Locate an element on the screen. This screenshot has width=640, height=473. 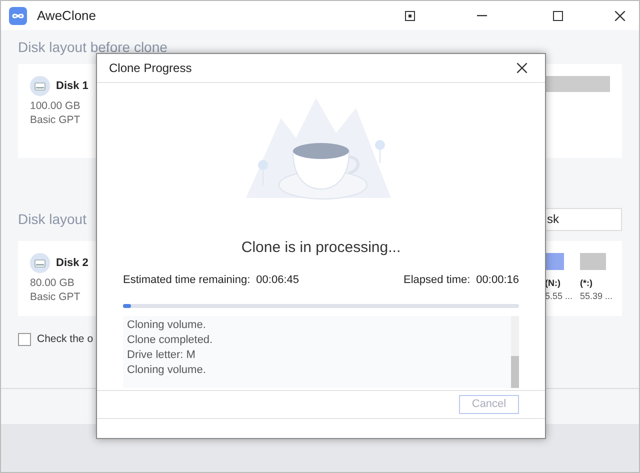
checkbox-label: Check the o is located at coordinates (65, 339).